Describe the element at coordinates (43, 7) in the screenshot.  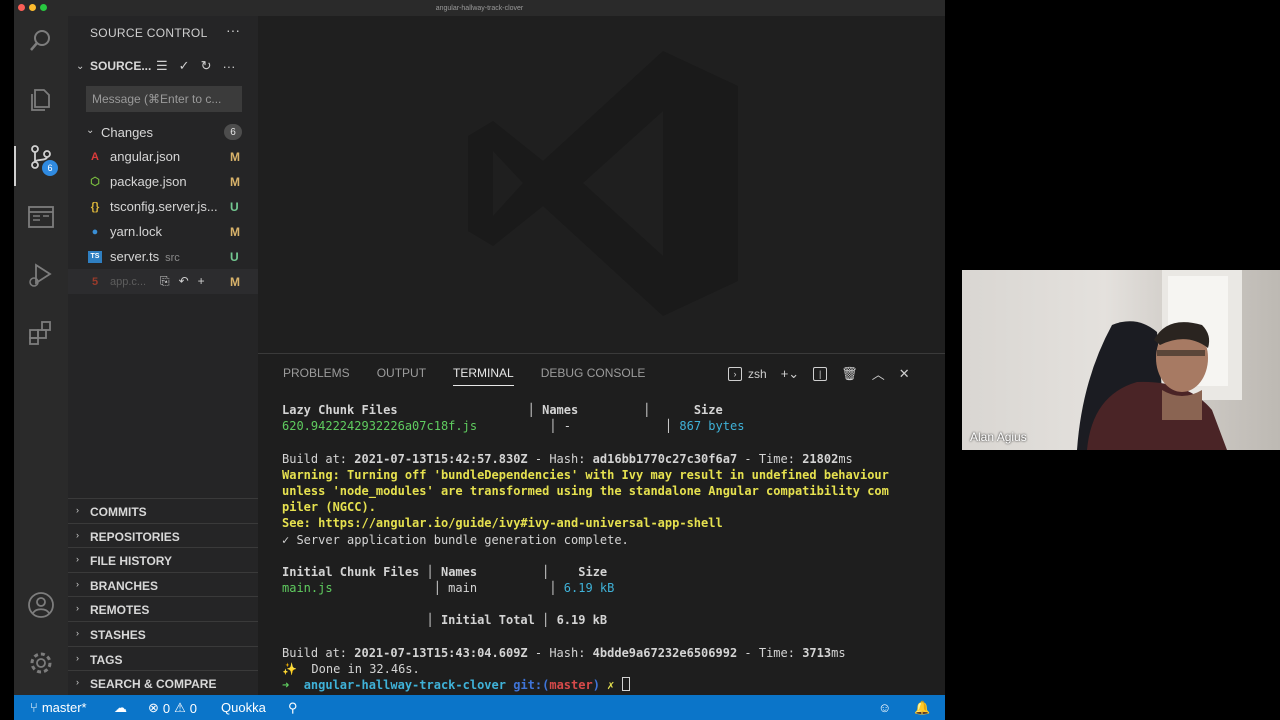
I see `maximize-window-button` at that location.